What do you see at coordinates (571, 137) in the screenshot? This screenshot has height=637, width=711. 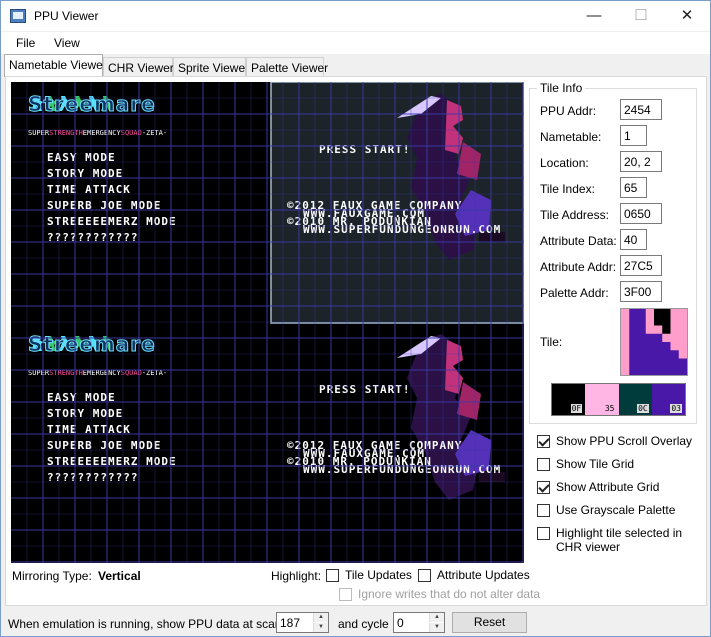 I see `nametable-label: Nametable:` at bounding box center [571, 137].